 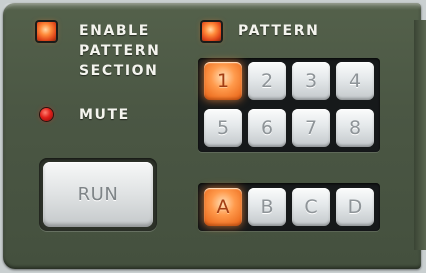 What do you see at coordinates (46, 31) in the screenshot?
I see `enable-pattern-section-led` at bounding box center [46, 31].